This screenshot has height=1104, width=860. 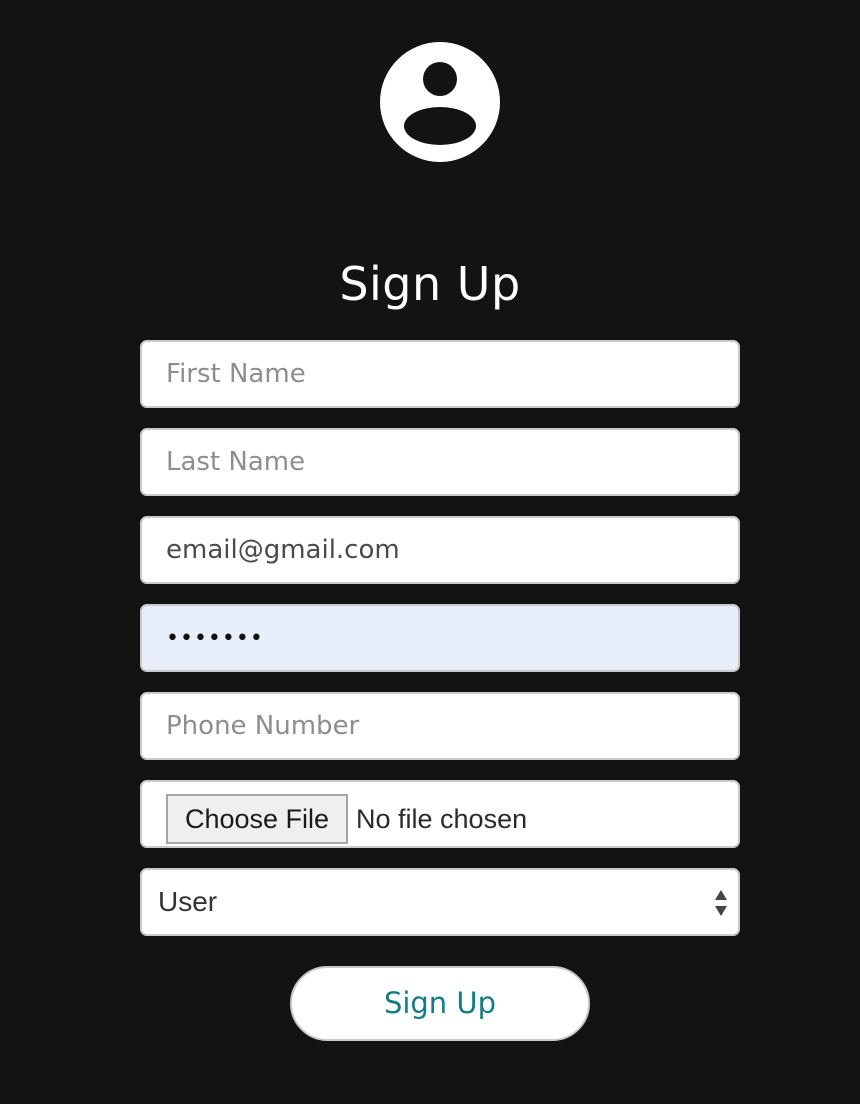 What do you see at coordinates (721, 903) in the screenshot?
I see `select-arrows-icon` at bounding box center [721, 903].